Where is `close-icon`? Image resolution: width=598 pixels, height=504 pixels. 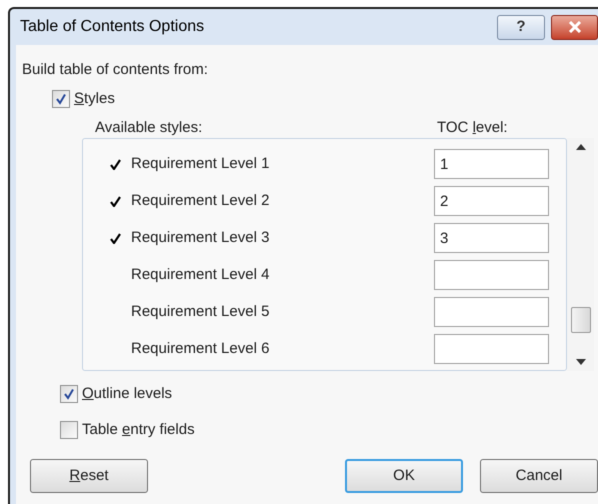 close-icon is located at coordinates (575, 27).